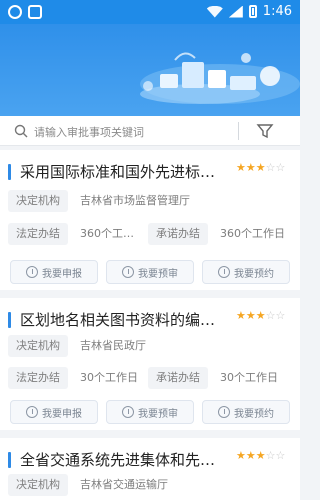 This screenshot has width=320, height=500. What do you see at coordinates (109, 377) in the screenshot?
I see `legal-time-value: 30个工作日` at bounding box center [109, 377].